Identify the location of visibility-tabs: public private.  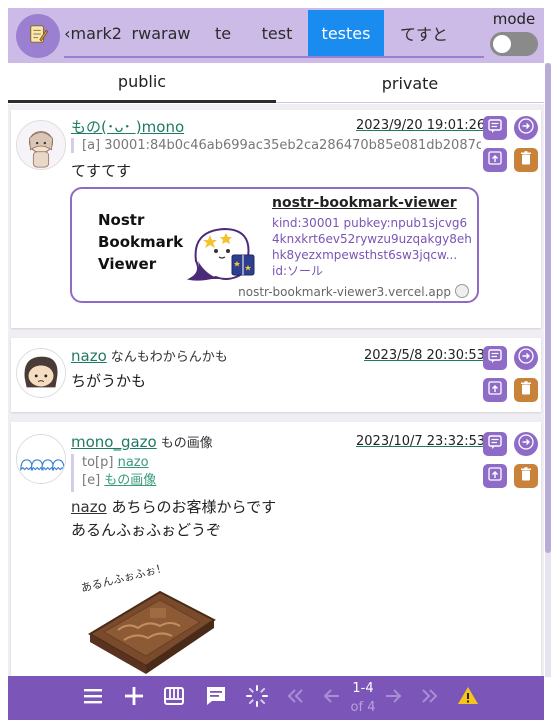
(276, 83).